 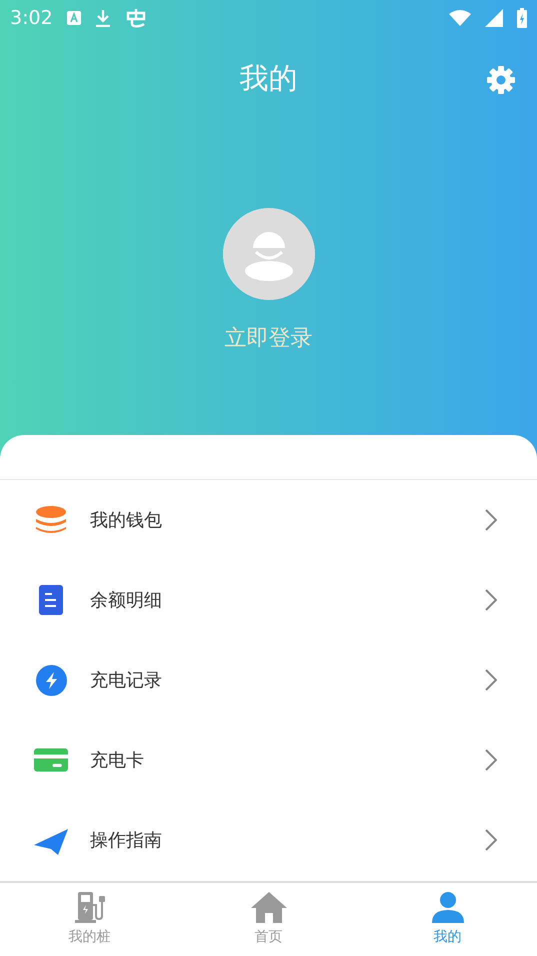 What do you see at coordinates (31, 18) in the screenshot?
I see `status-time: 3:02` at bounding box center [31, 18].